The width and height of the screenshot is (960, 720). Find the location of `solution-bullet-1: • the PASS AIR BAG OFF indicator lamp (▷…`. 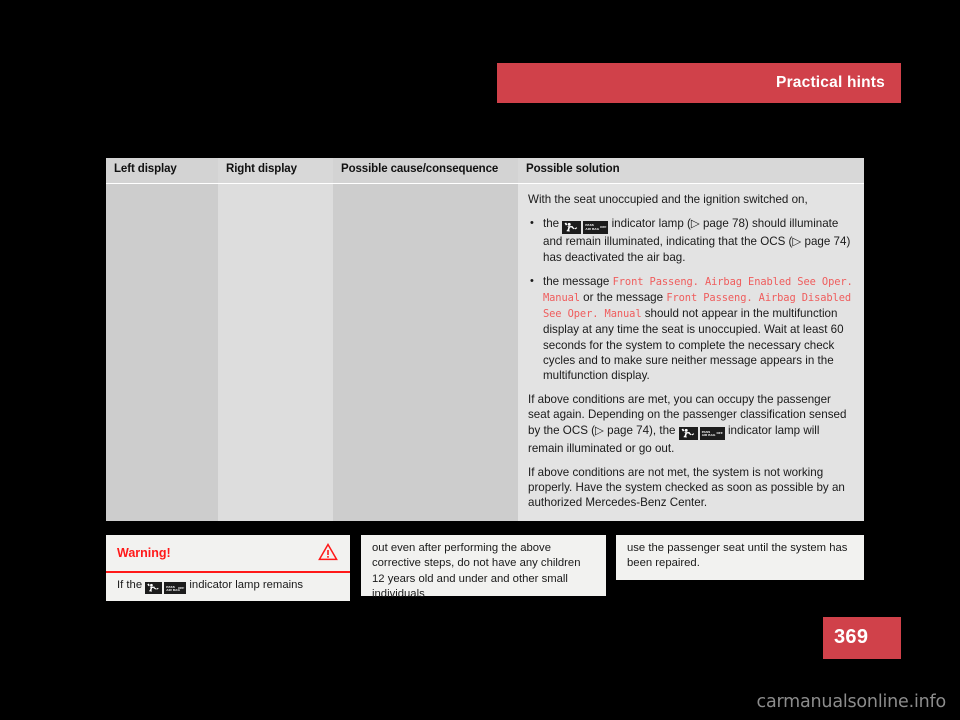

solution-bullet-1: • the PASS AIR BAG OFF indicator lamp (▷… is located at coordinates (691, 240).